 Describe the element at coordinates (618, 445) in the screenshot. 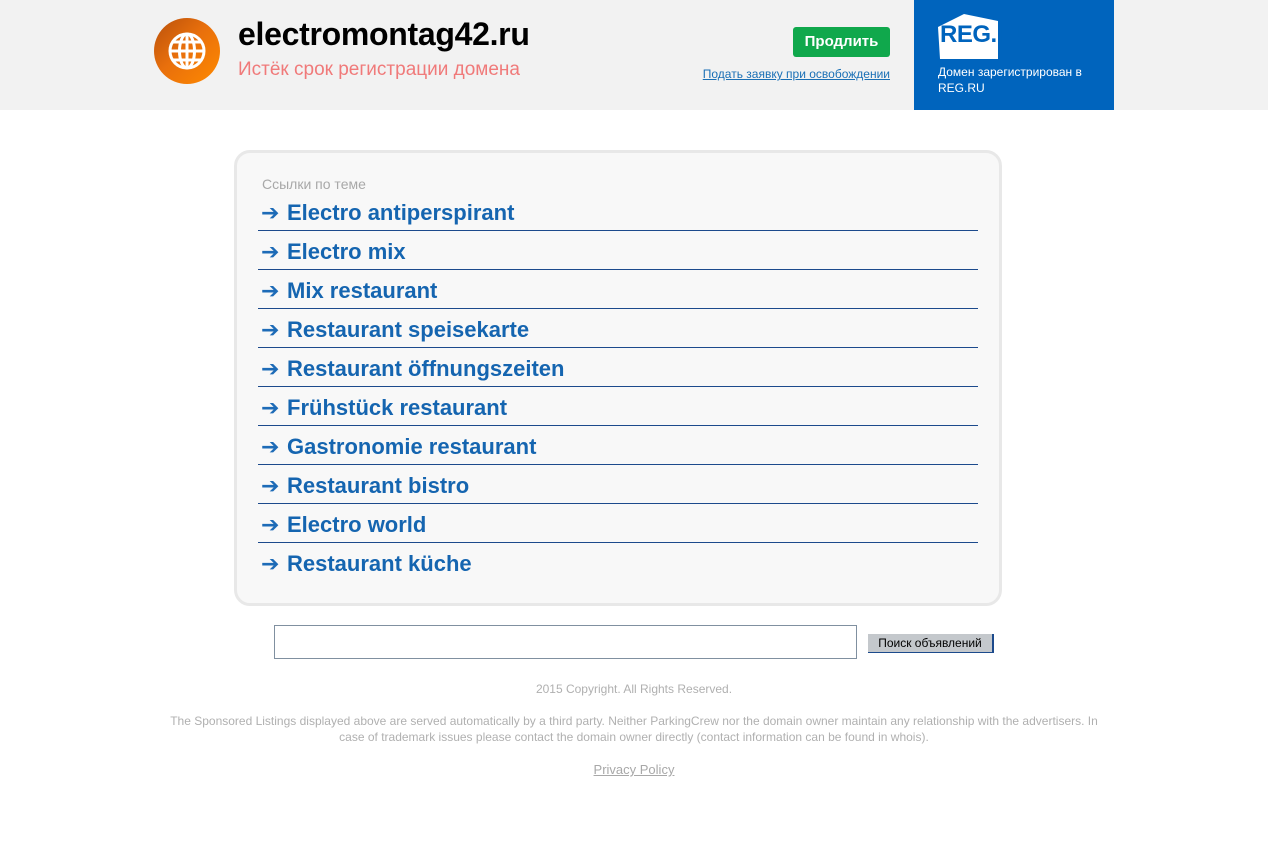

I see `link-item: ➔ Gastronomie restaurant` at that location.